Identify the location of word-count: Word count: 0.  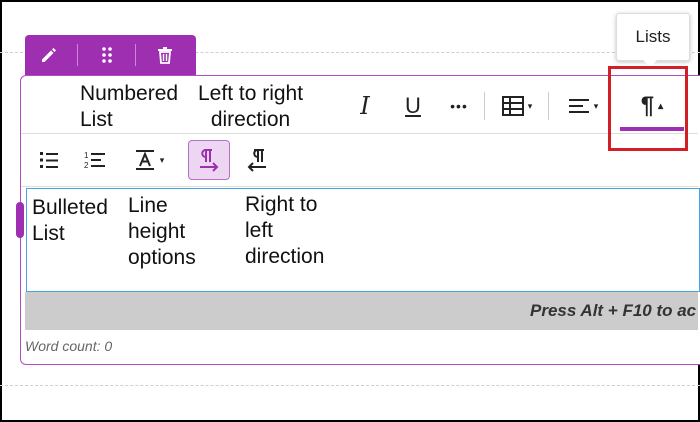
(69, 346).